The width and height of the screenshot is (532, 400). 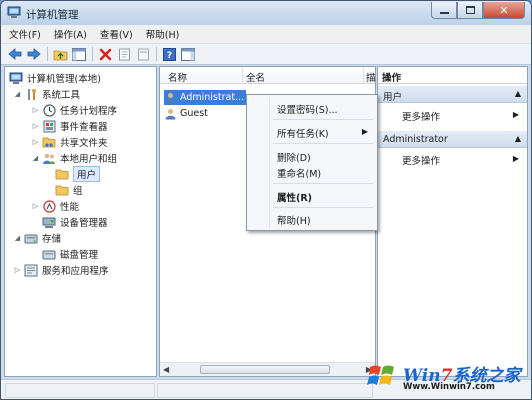 What do you see at coordinates (255, 77) in the screenshot?
I see `column-header-fullname: 全名` at bounding box center [255, 77].